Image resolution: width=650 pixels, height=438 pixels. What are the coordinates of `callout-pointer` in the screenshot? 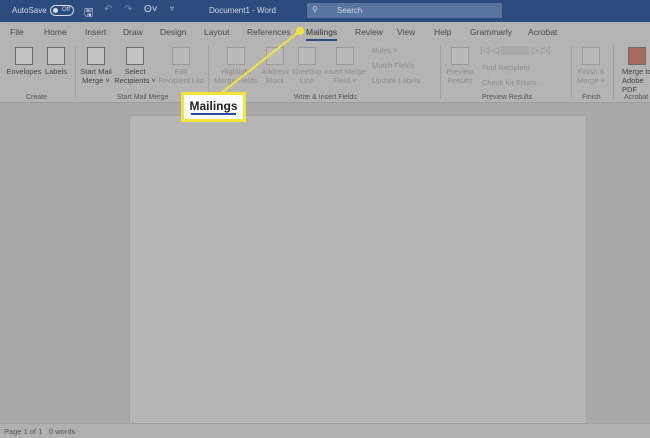 It's located at (261, 61).